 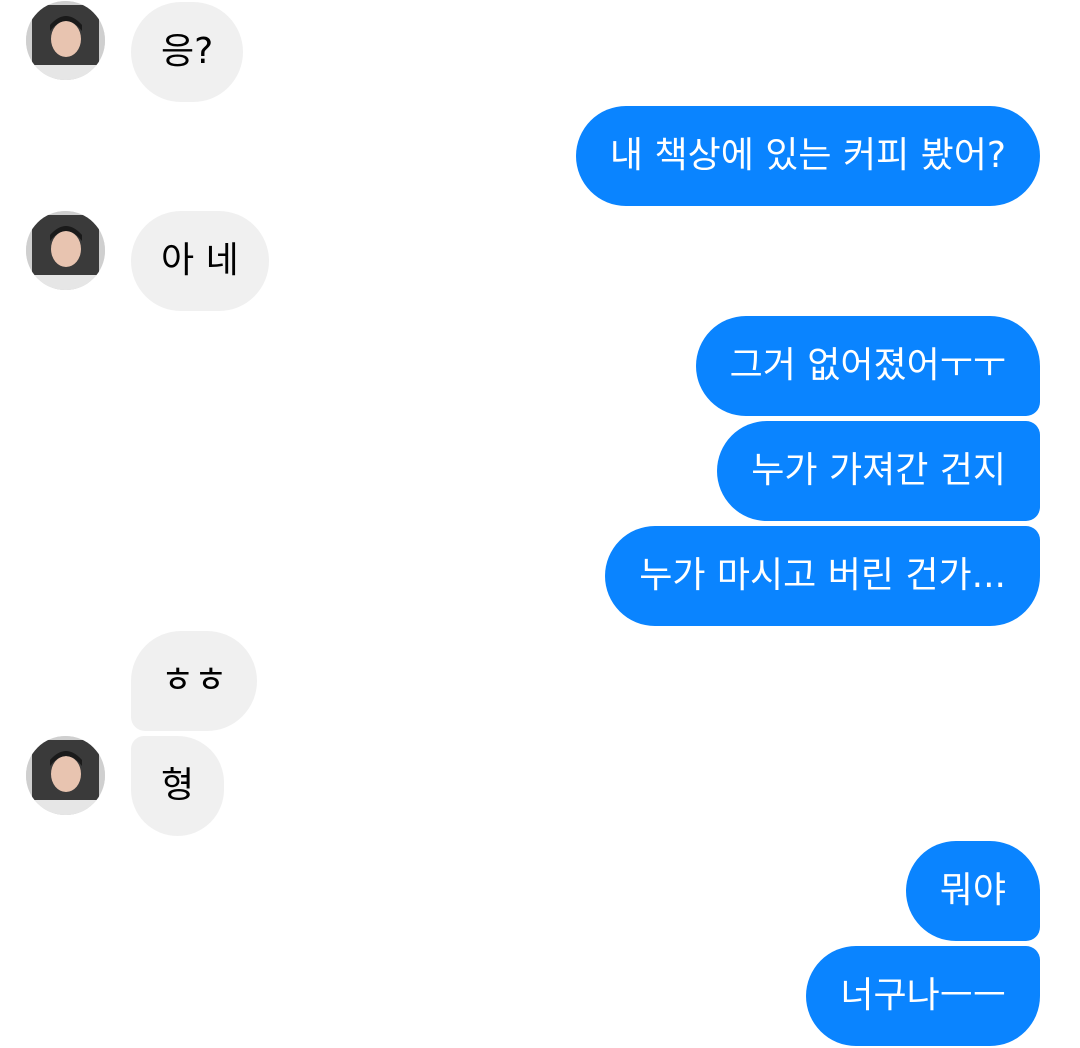 What do you see at coordinates (878, 471) in the screenshot?
I see `sent-message-bubble: 누가 가져간 건지` at bounding box center [878, 471].